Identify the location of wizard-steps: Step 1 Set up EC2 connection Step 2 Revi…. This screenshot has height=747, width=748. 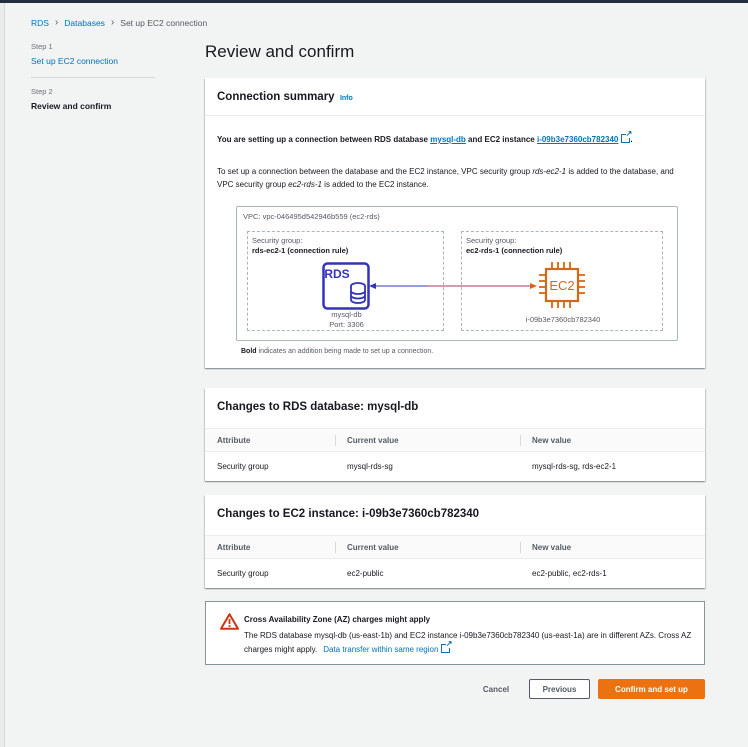
(93, 76).